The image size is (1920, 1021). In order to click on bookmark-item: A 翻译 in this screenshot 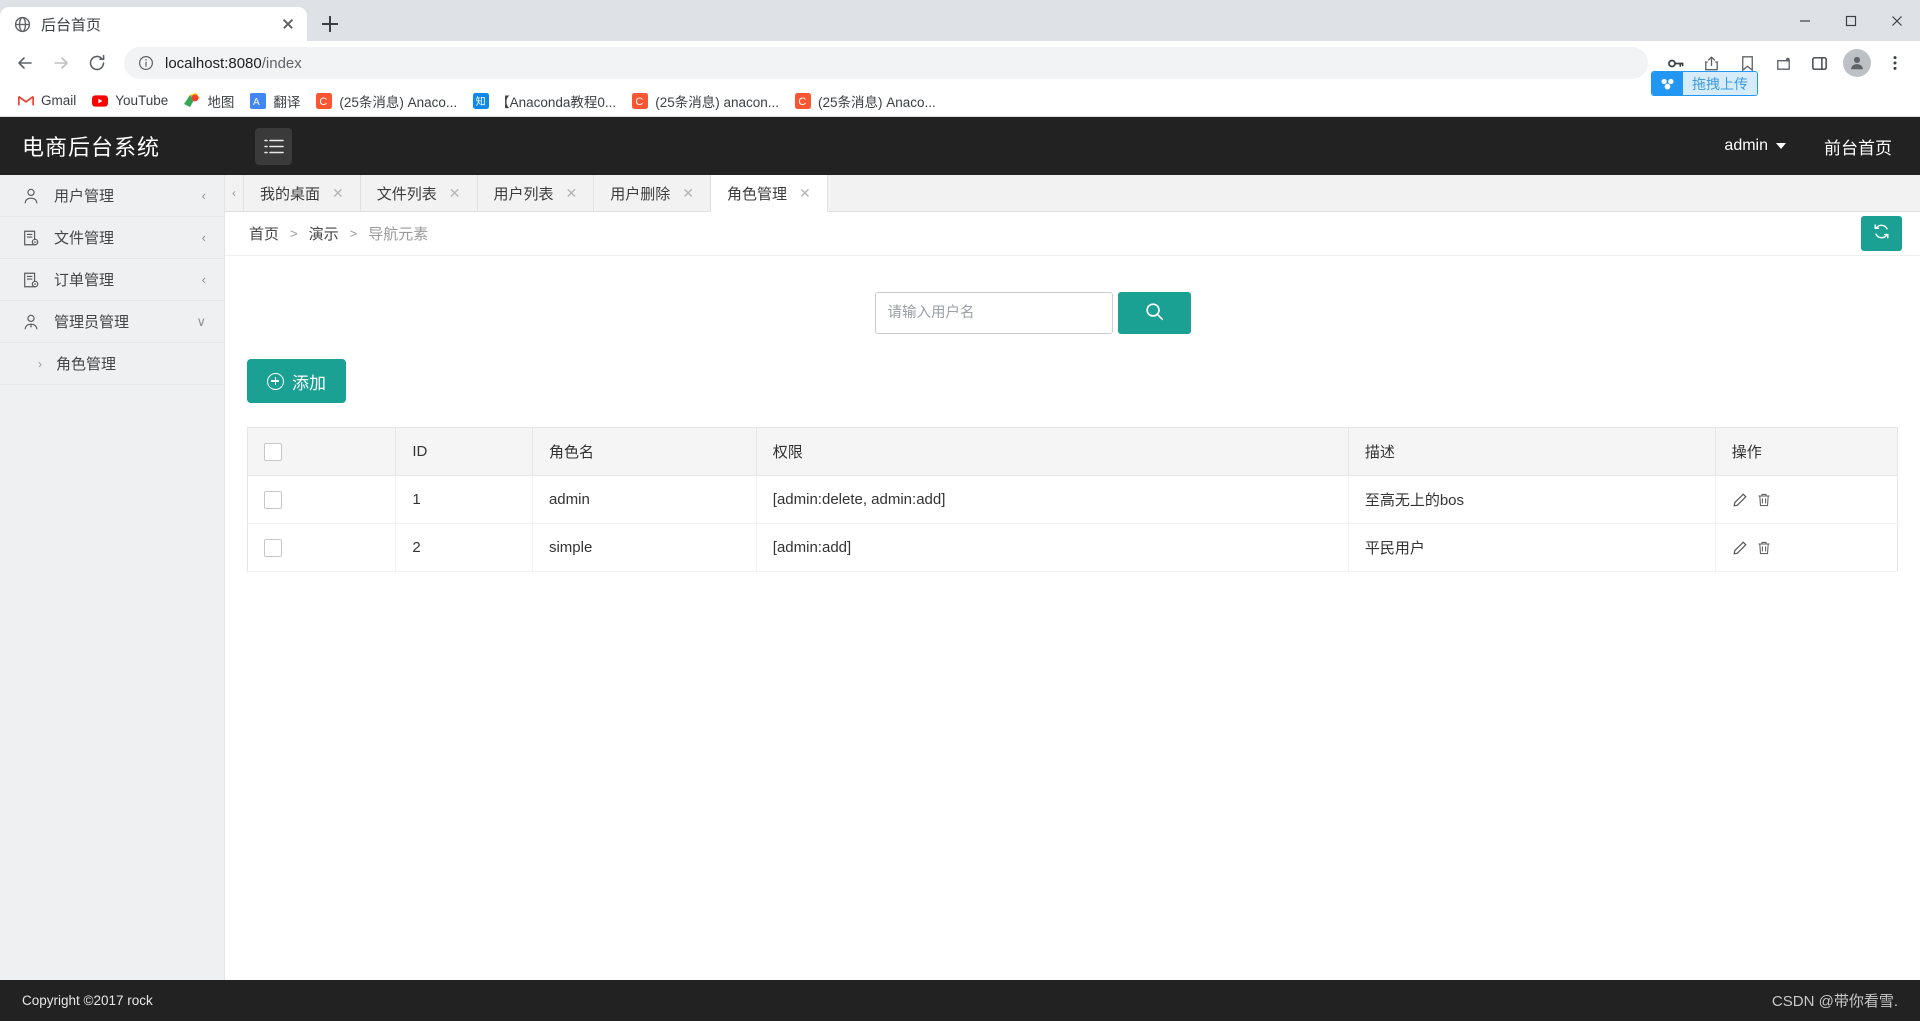, I will do `click(275, 101)`.